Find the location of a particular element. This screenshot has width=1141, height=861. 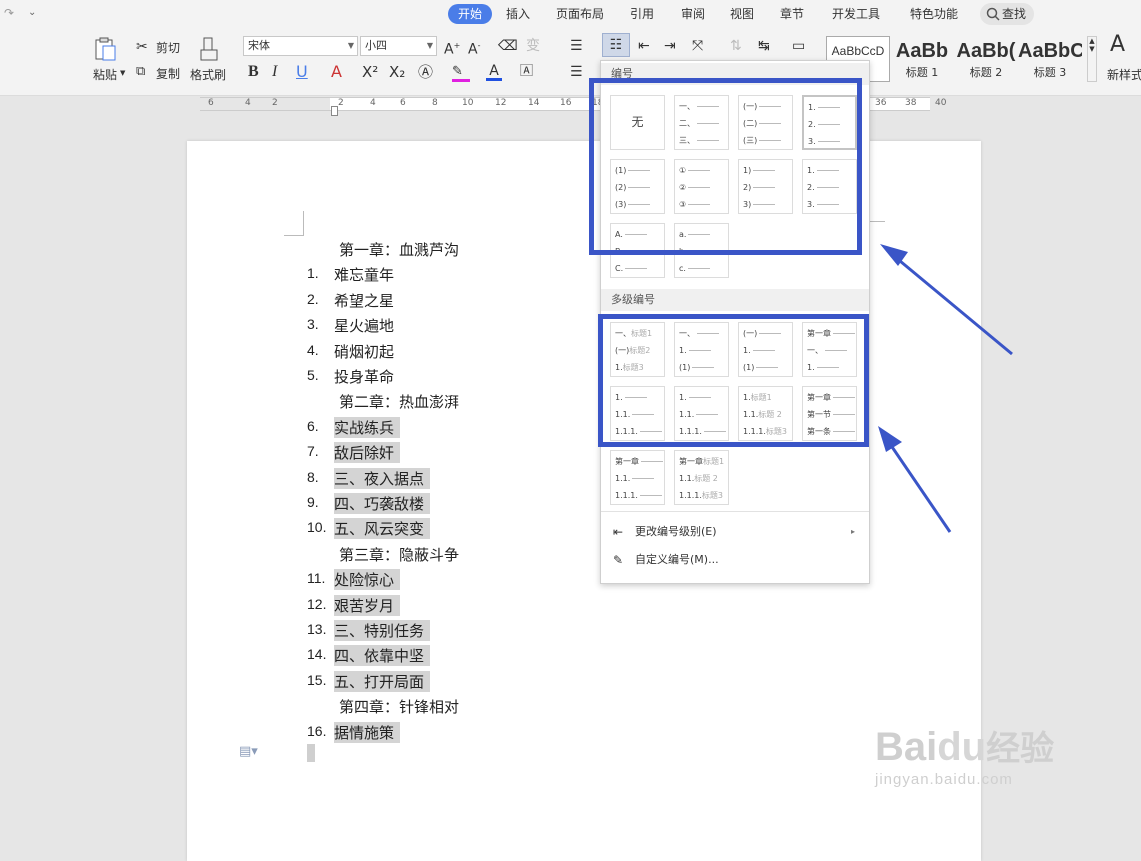

list-item: 投身革命 is located at coordinates (364, 377).